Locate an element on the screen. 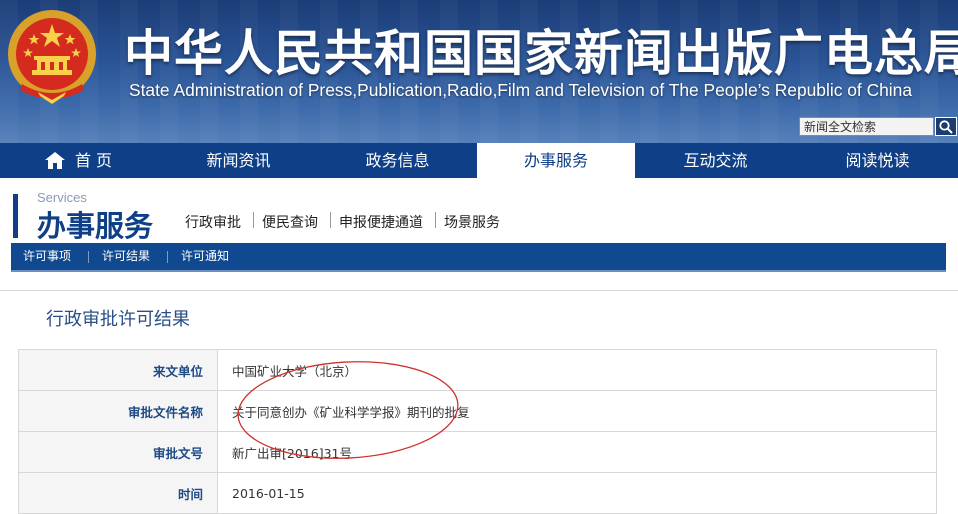 The width and height of the screenshot is (958, 514). row-value: 中国矿业大学（北京） is located at coordinates (577, 370).